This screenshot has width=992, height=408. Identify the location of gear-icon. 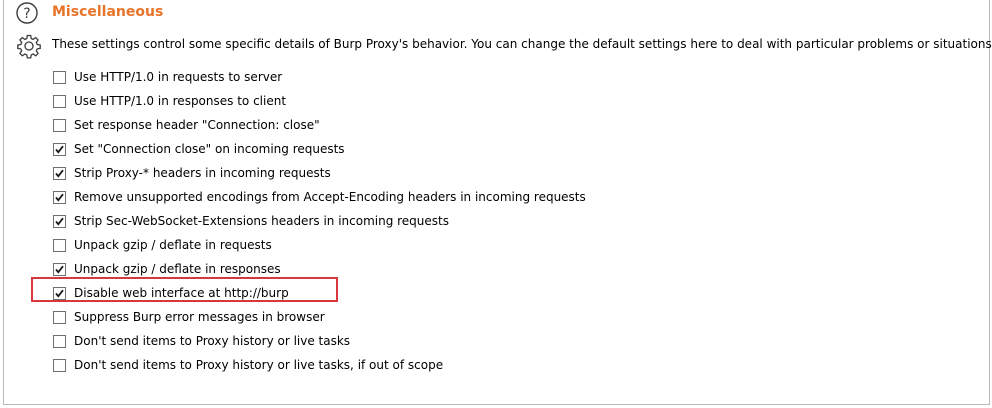
(29, 46).